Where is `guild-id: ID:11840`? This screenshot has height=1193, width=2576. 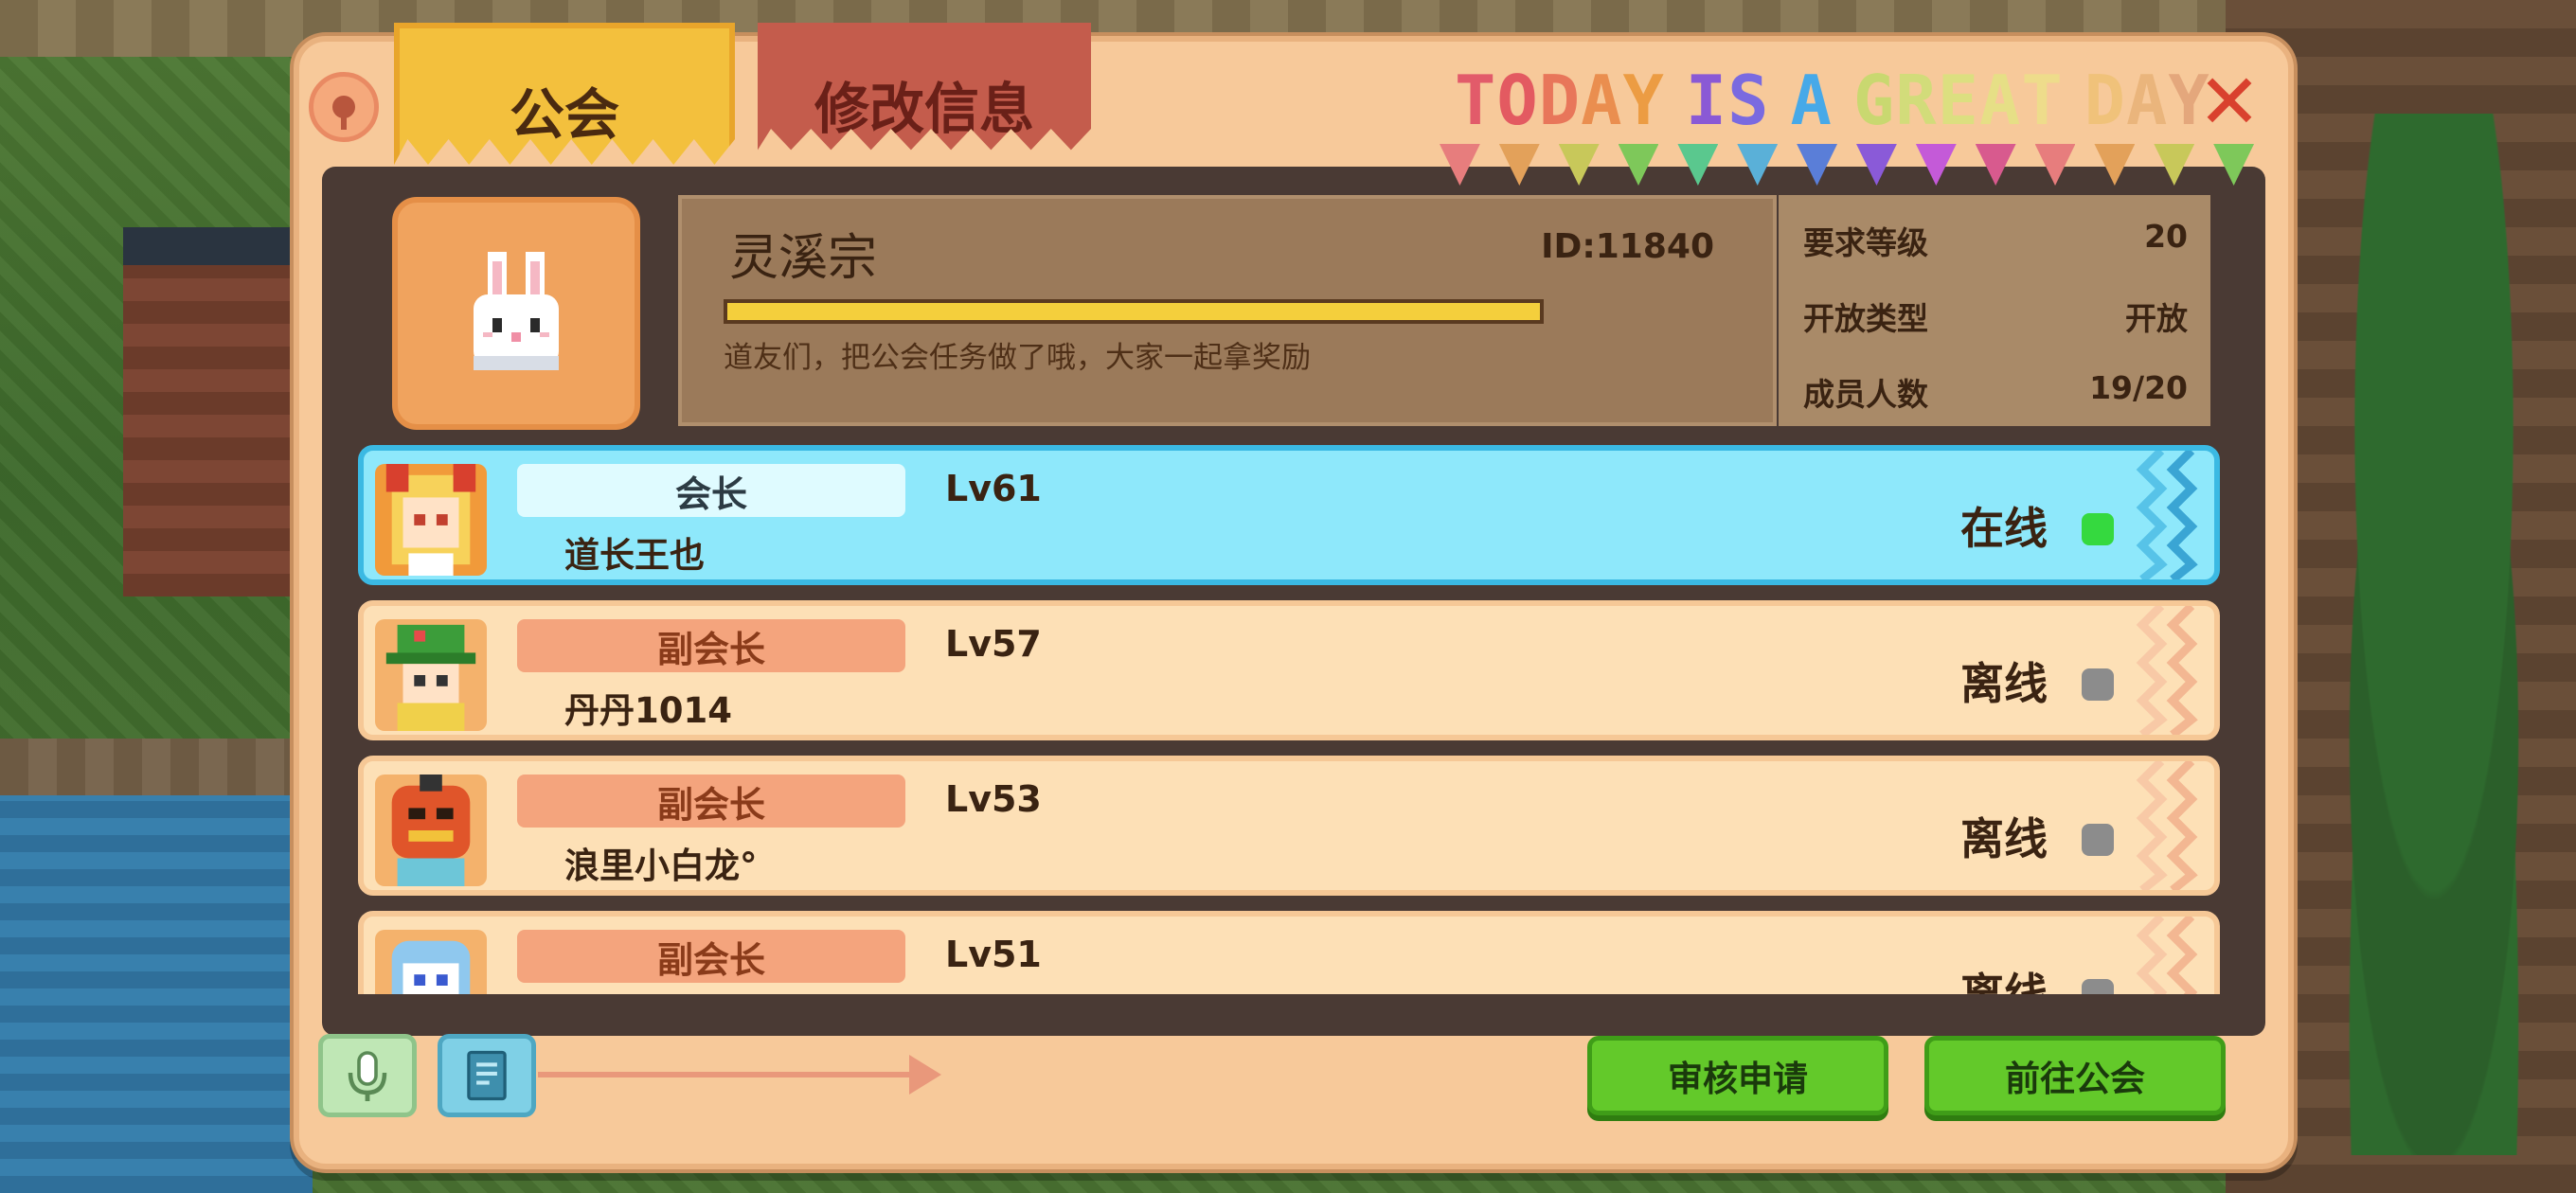
guild-id: ID:11840 is located at coordinates (1627, 246).